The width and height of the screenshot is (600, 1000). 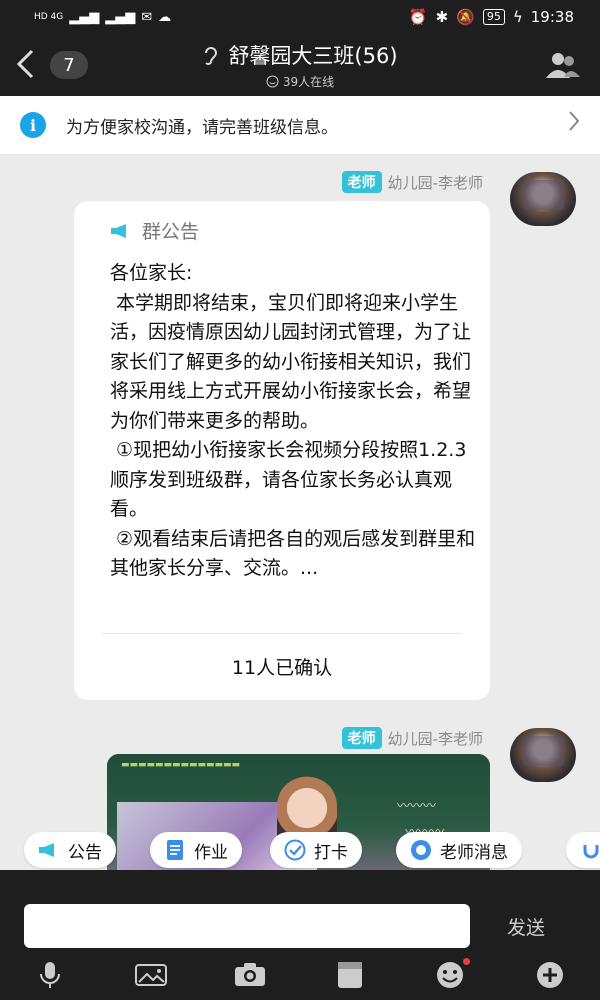 I want to click on input-toolbar, so click(x=300, y=975).